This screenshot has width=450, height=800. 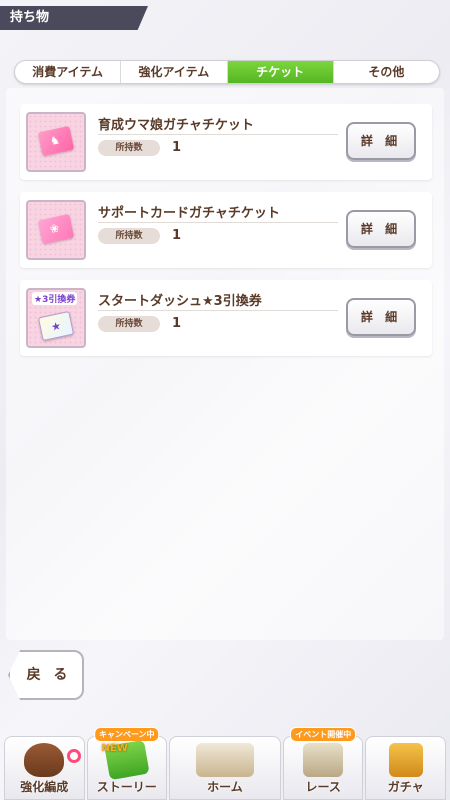 What do you see at coordinates (225, 787) in the screenshot?
I see `nav-label: ホーム` at bounding box center [225, 787].